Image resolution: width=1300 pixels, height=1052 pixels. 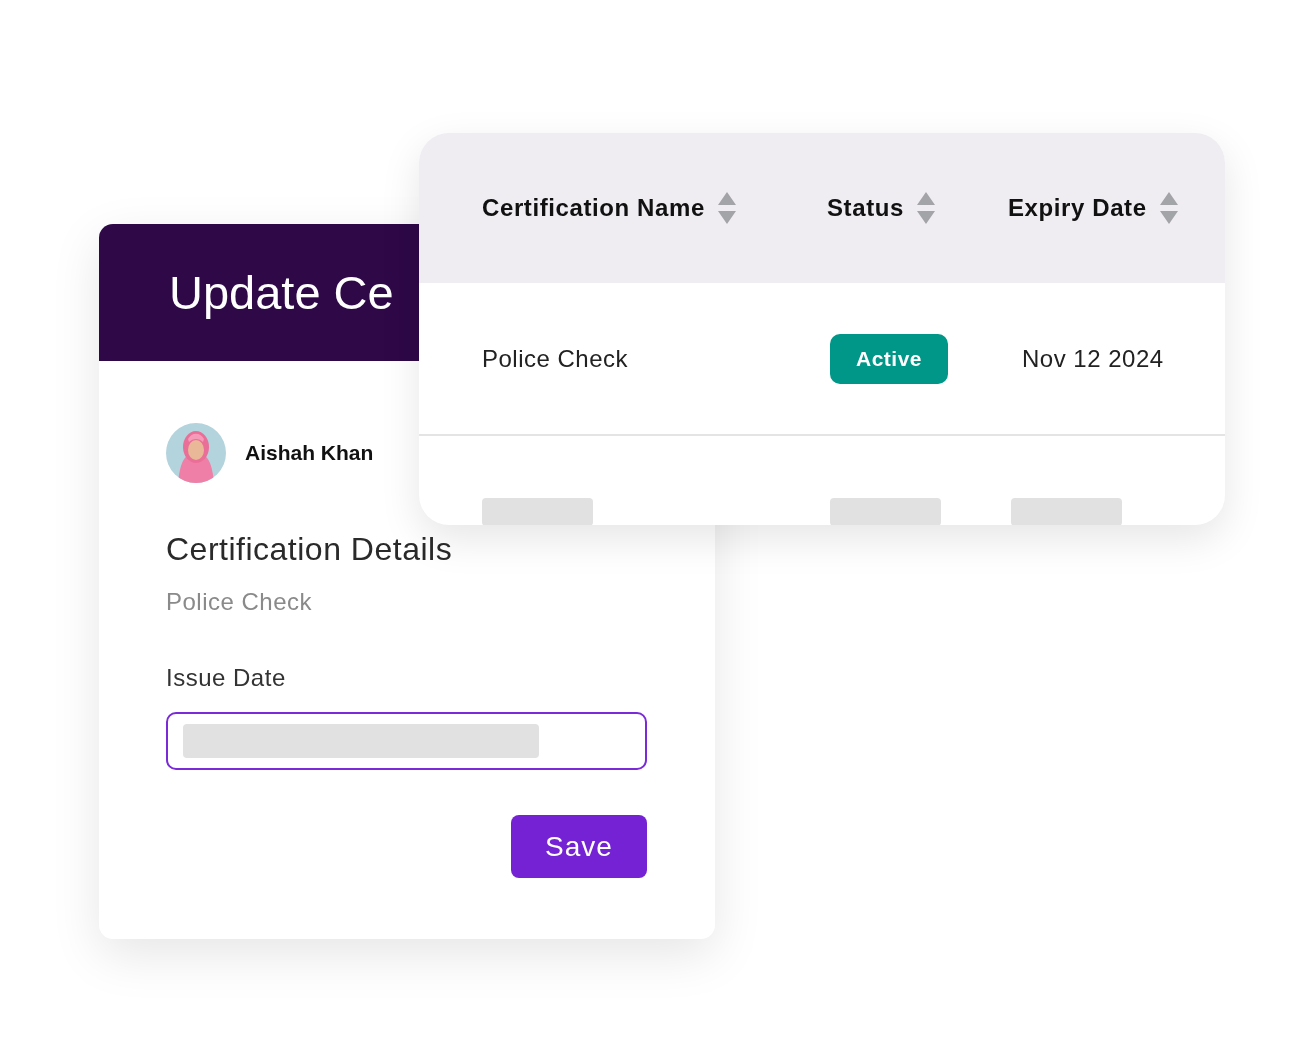 I want to click on save-button: Save, so click(x=579, y=846).